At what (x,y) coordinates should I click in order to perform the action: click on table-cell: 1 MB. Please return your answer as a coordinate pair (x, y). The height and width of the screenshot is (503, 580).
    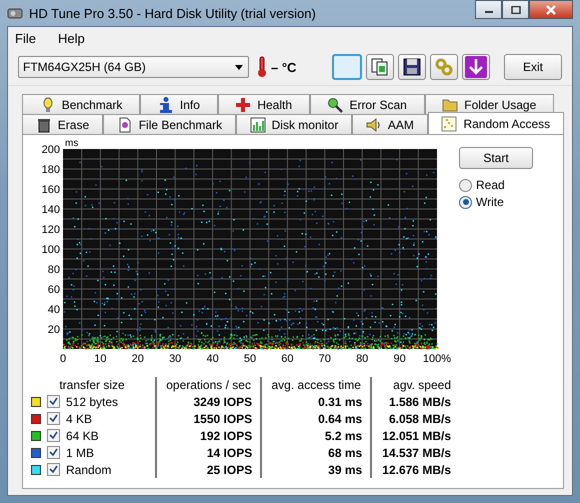
    Looking at the image, I should click on (80, 453).